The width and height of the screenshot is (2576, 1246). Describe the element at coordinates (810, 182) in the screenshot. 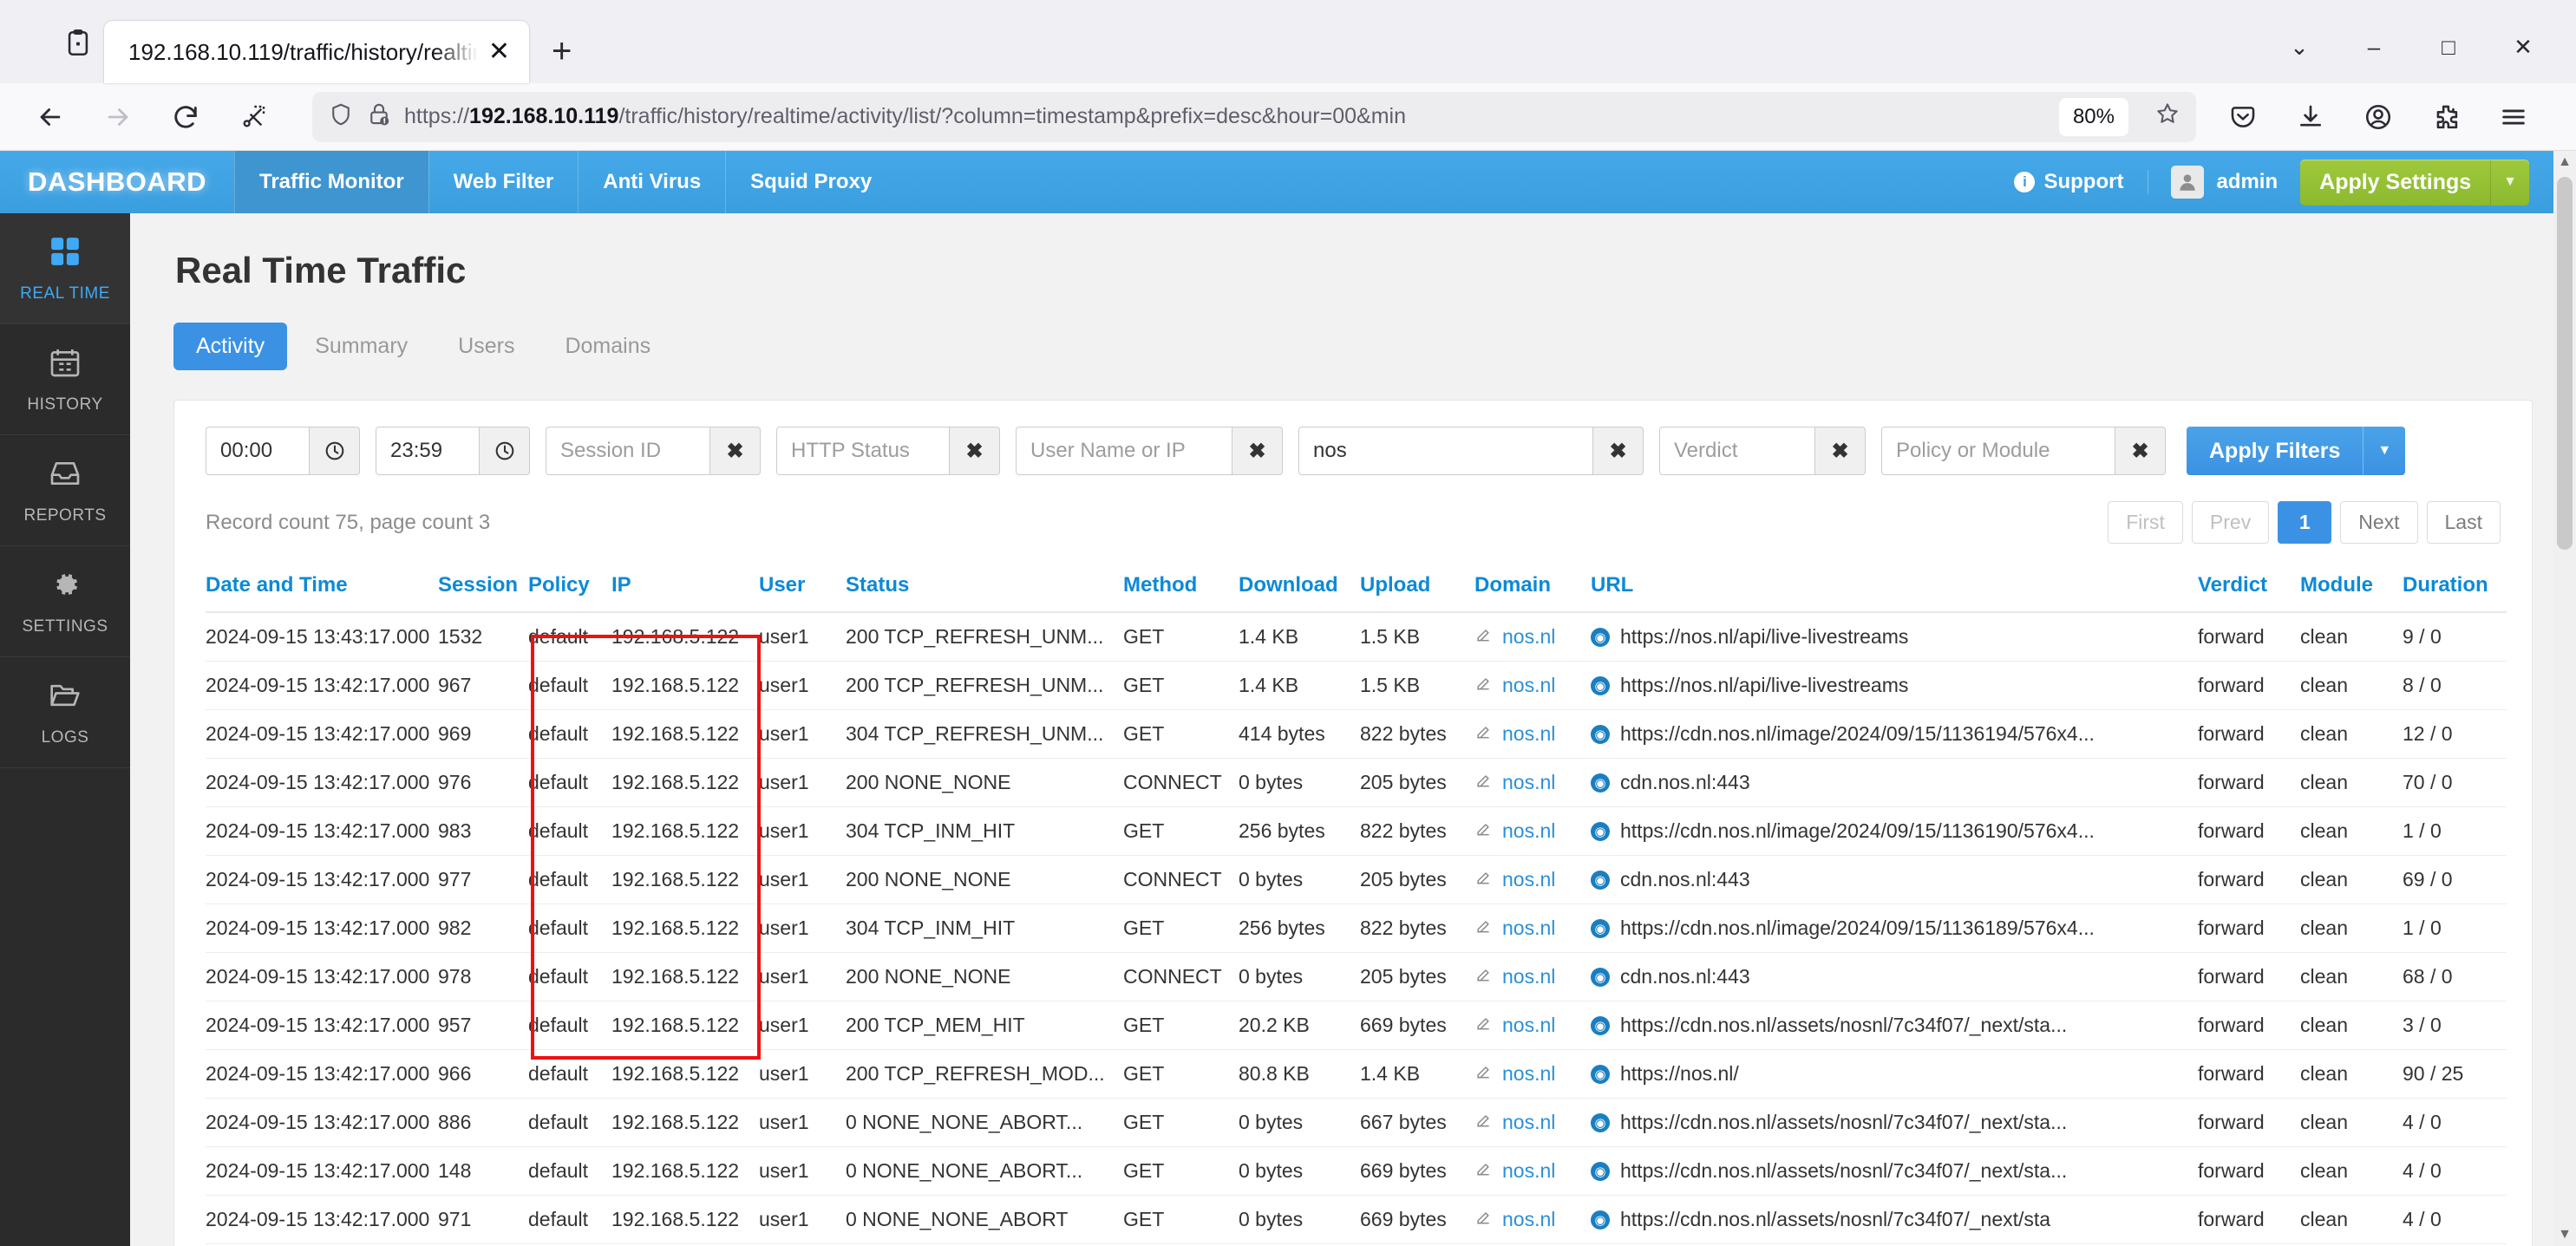

I see `nav-squid-proxy: Squid Proxy` at that location.